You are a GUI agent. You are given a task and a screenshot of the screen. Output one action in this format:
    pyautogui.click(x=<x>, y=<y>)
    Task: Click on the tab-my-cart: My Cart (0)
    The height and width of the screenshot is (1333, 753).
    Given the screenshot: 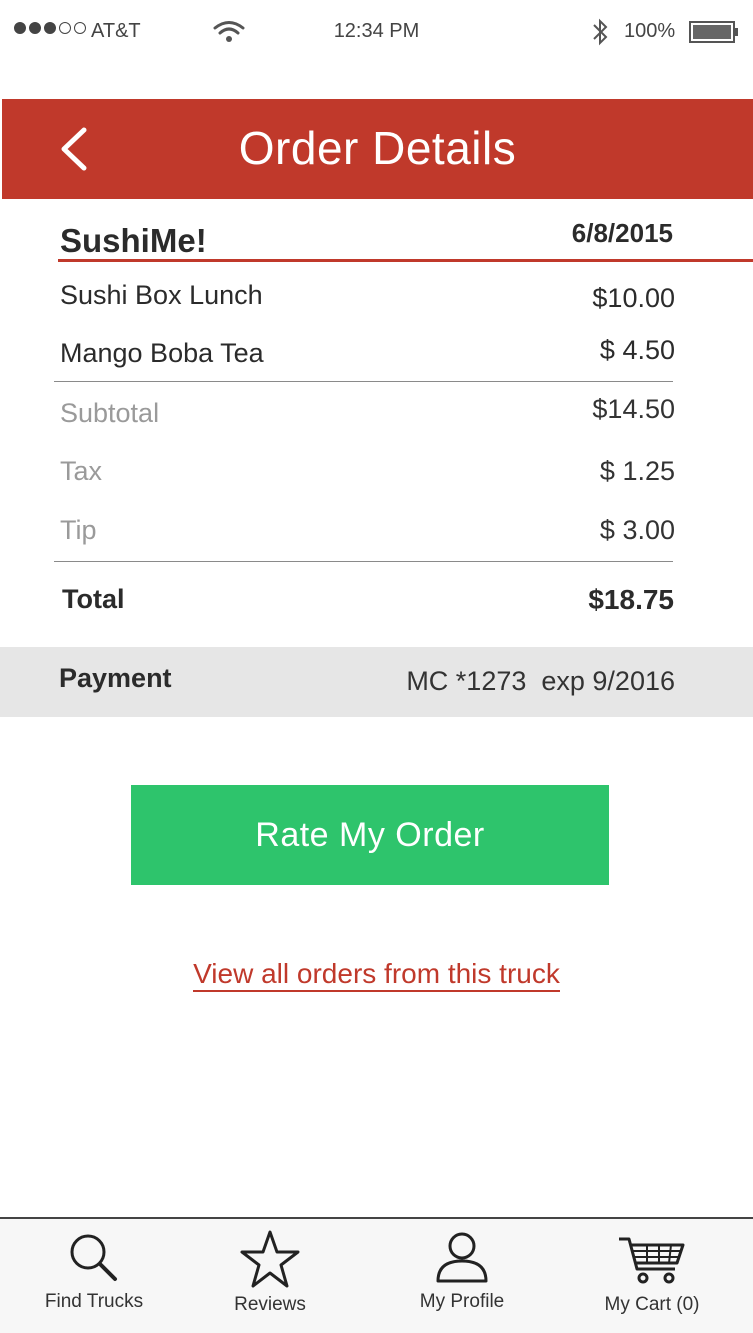 What is the action you would take?
    pyautogui.click(x=652, y=1276)
    